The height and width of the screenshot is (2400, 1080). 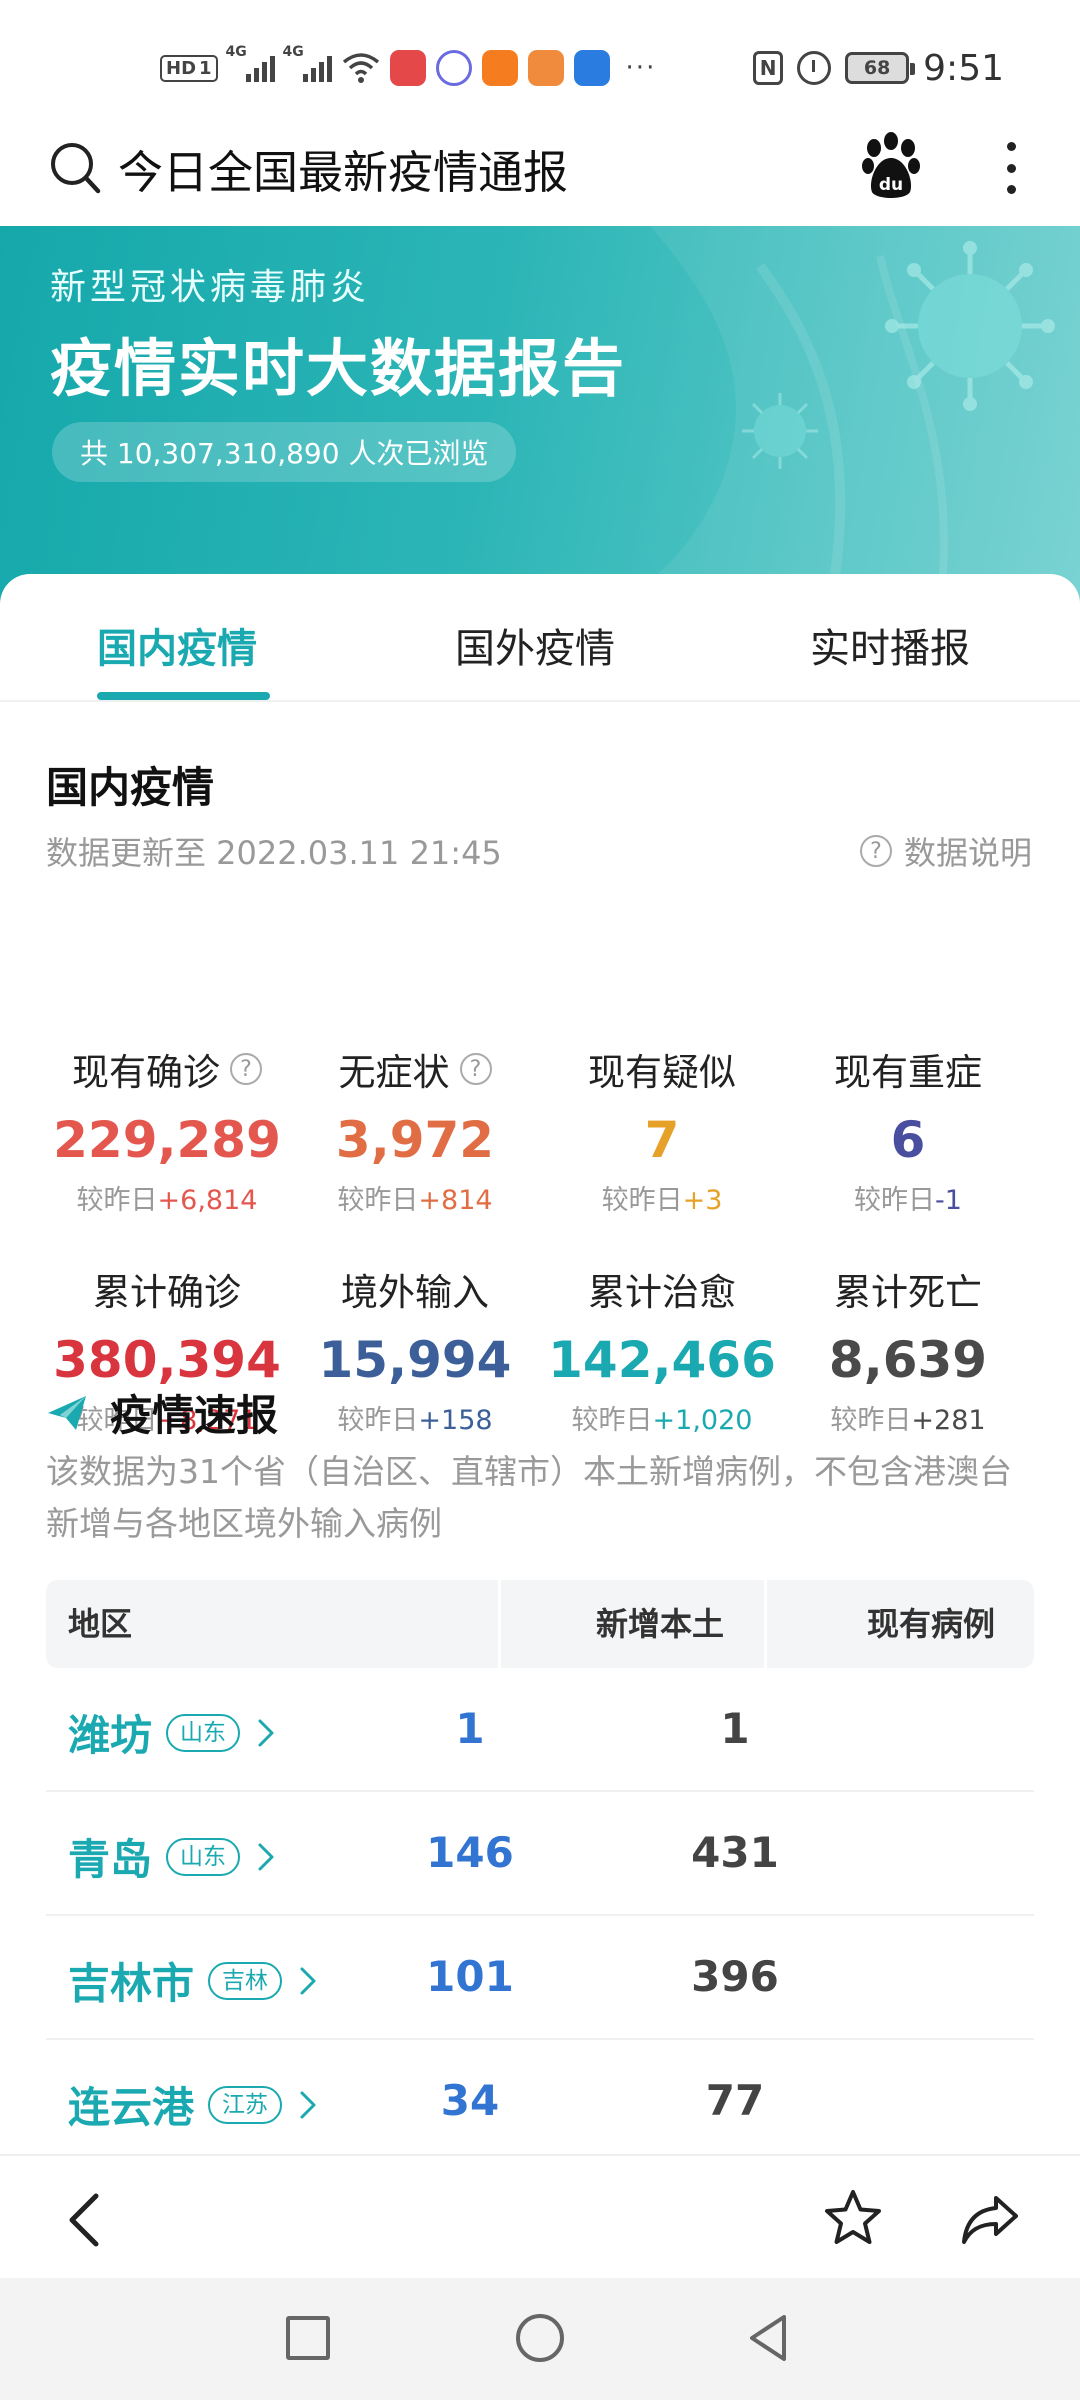 I want to click on current-cases-cell: 396, so click(x=735, y=1976).